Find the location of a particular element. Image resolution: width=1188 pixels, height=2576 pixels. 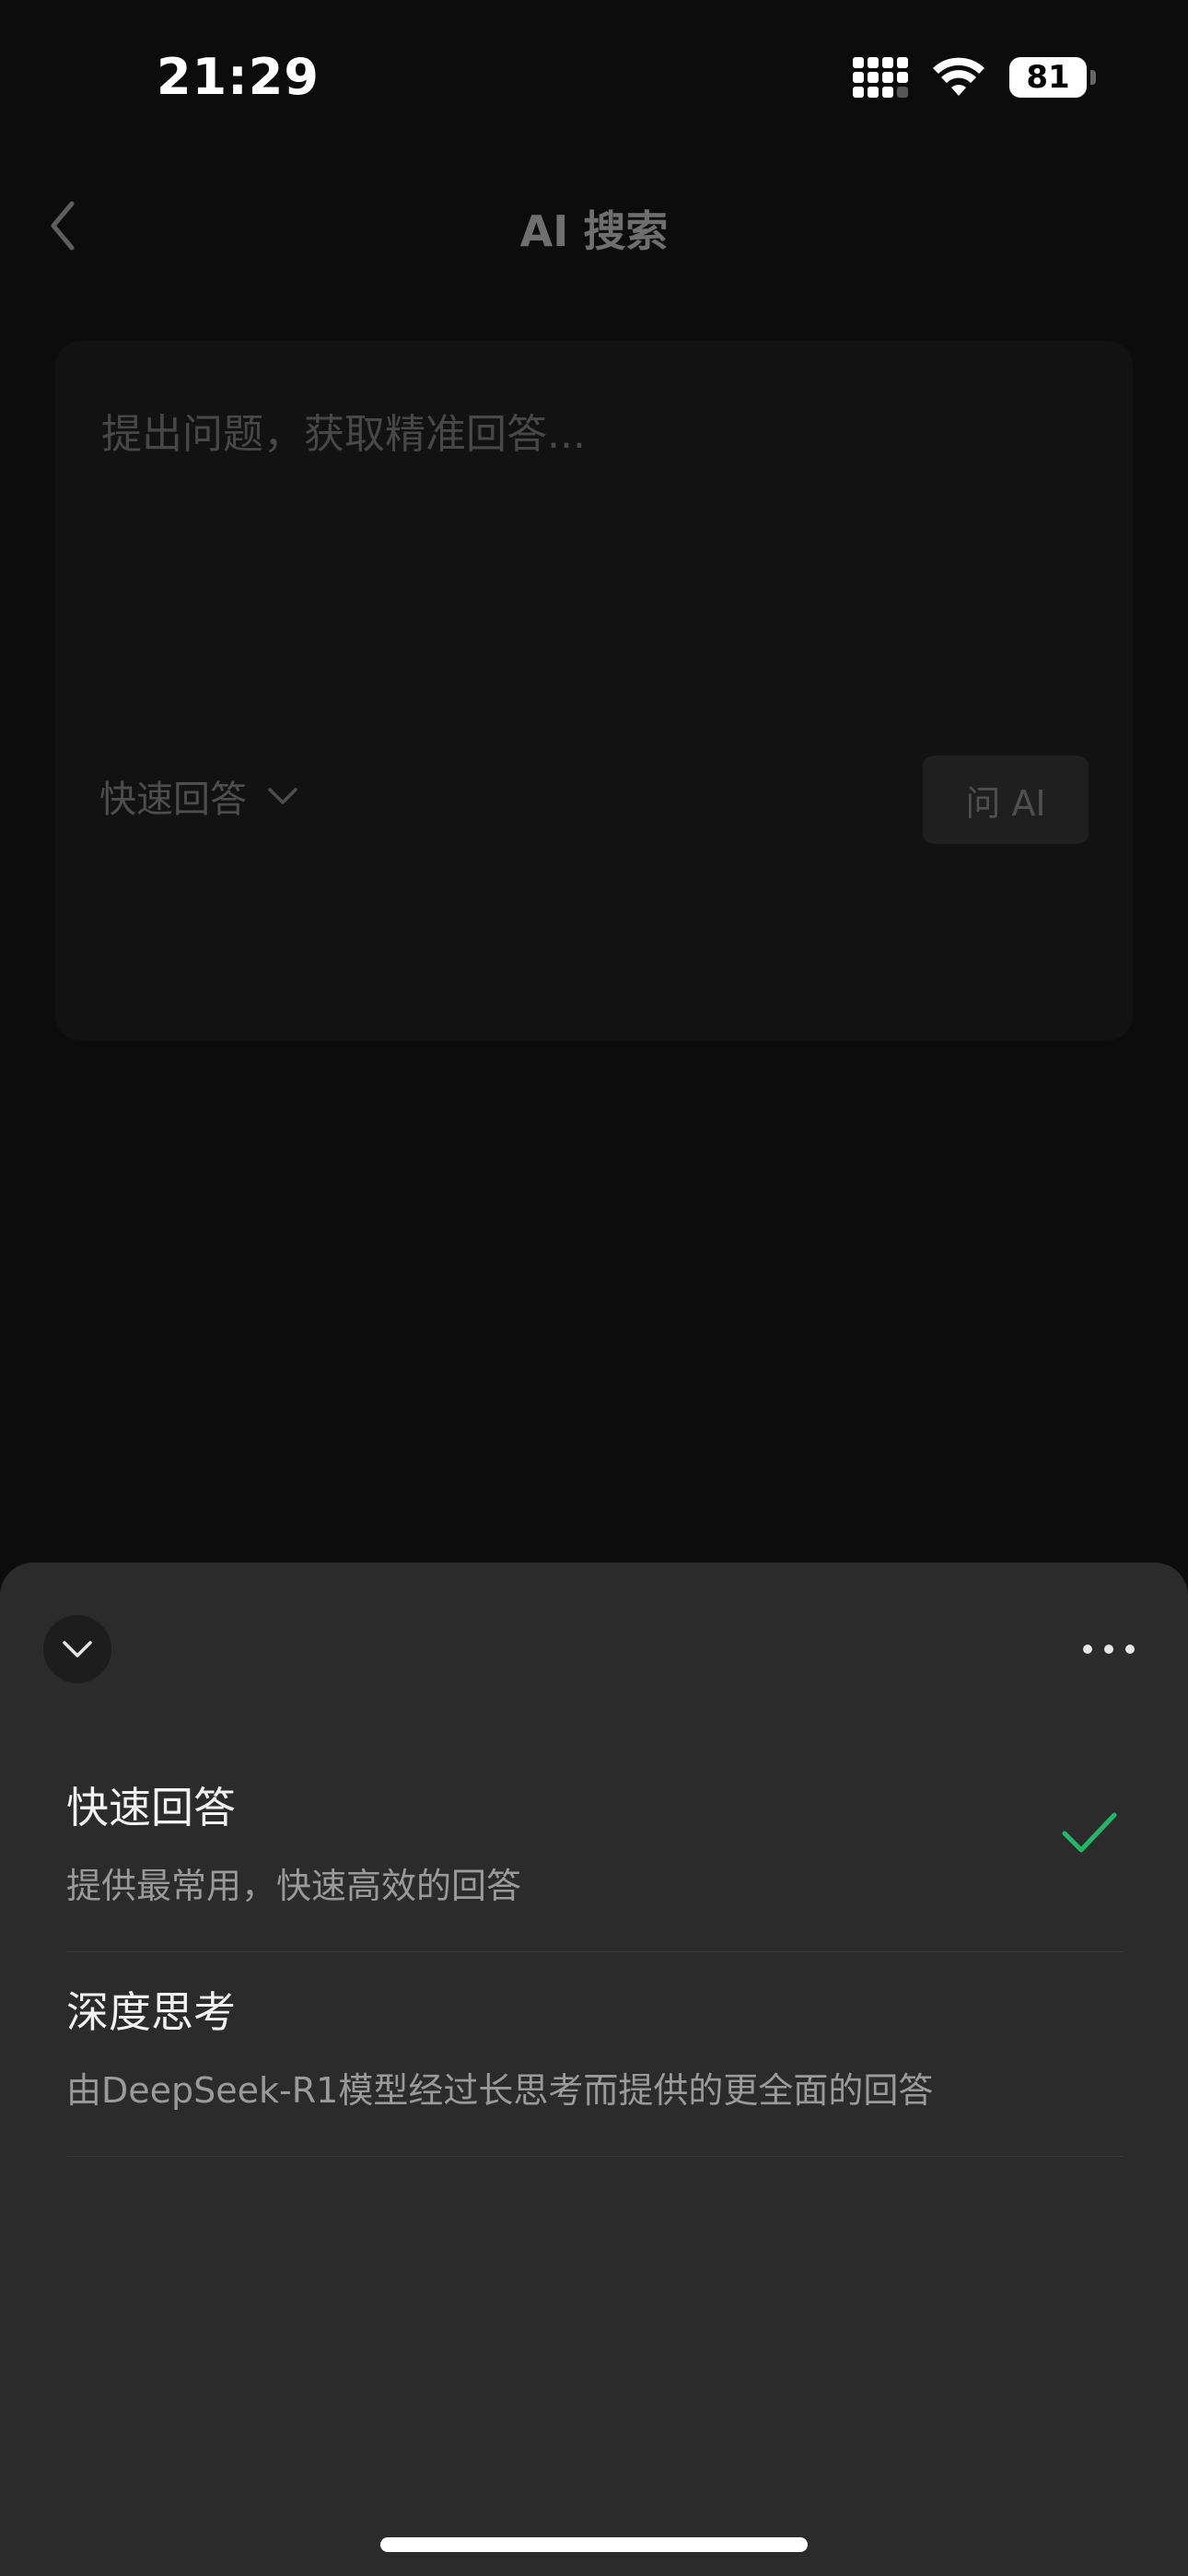

collapse-sheet-button is located at coordinates (77, 1649).